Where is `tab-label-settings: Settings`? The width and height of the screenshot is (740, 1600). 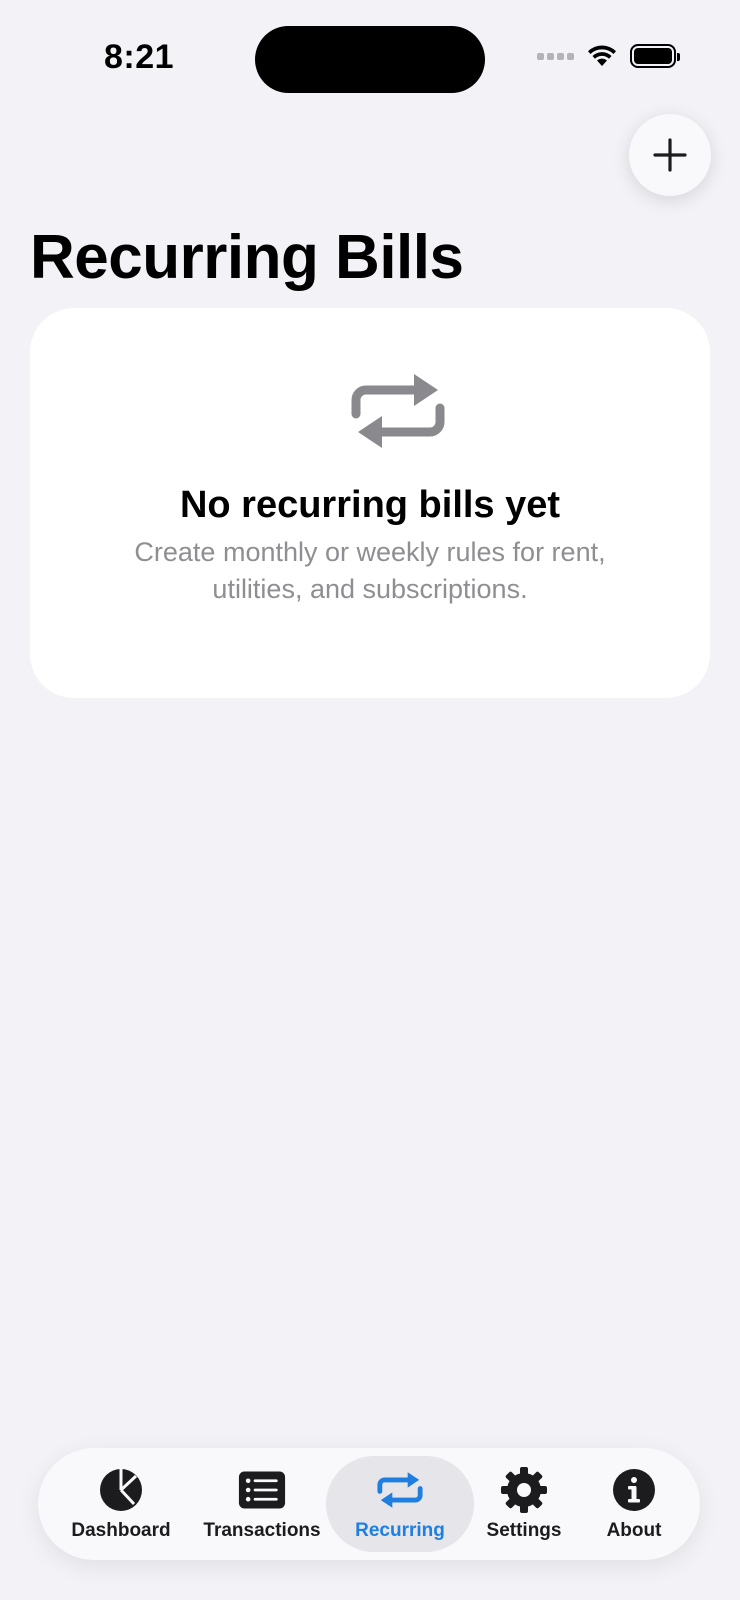
tab-label-settings: Settings is located at coordinates (524, 1530).